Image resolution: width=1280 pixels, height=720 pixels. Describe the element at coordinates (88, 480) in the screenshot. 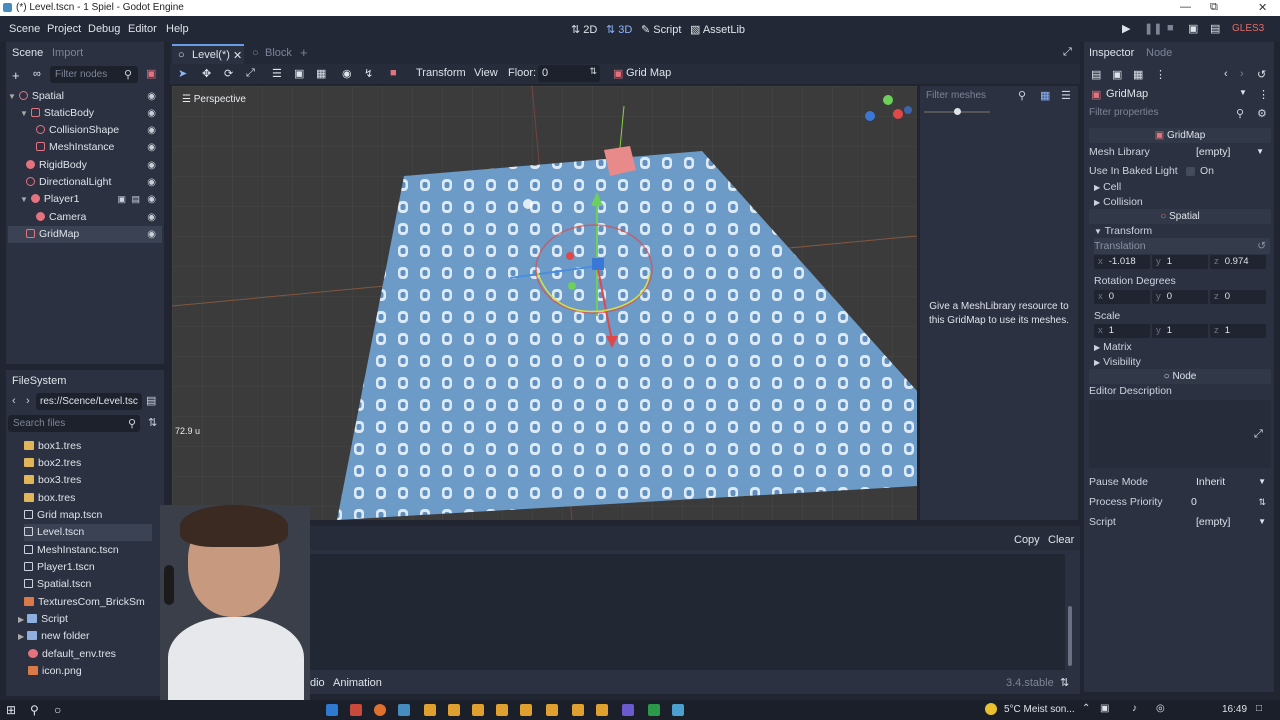

I see `file-item: box3.tres` at that location.